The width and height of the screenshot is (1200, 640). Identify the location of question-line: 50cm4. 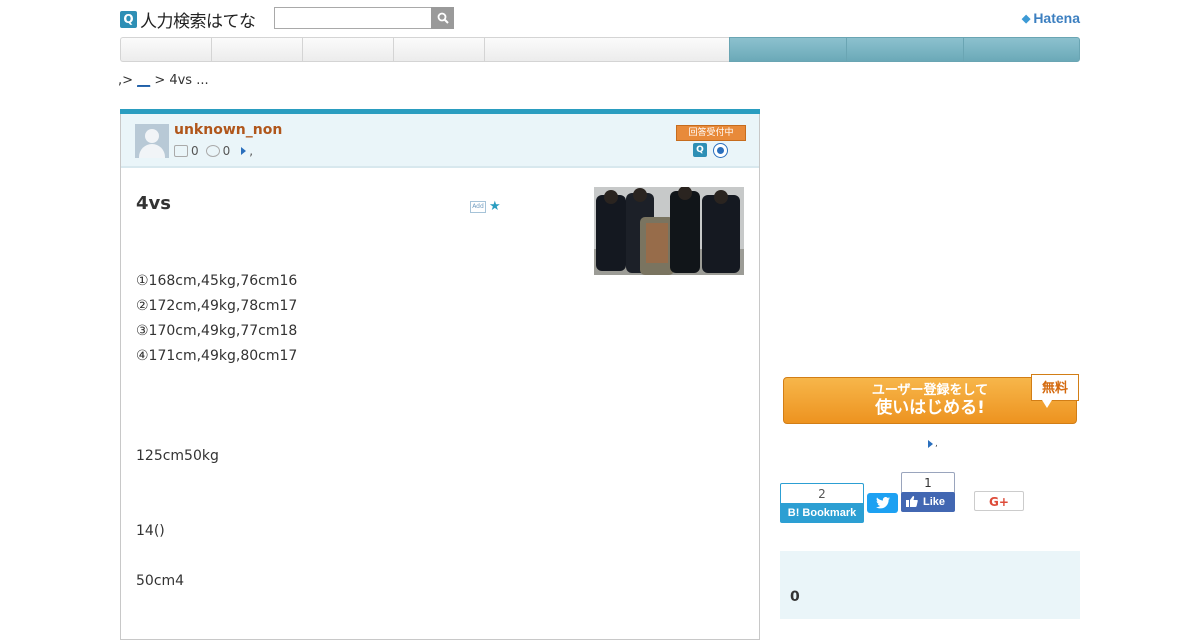
(160, 581).